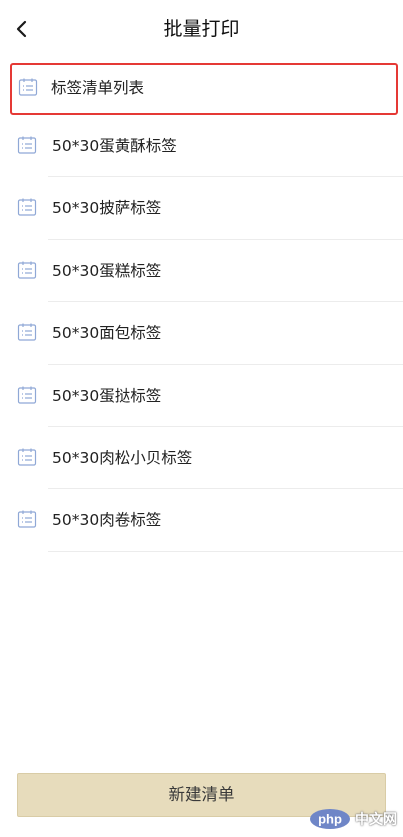 The image size is (403, 837). I want to click on watermark-site-text: 中文网, so click(376, 820).